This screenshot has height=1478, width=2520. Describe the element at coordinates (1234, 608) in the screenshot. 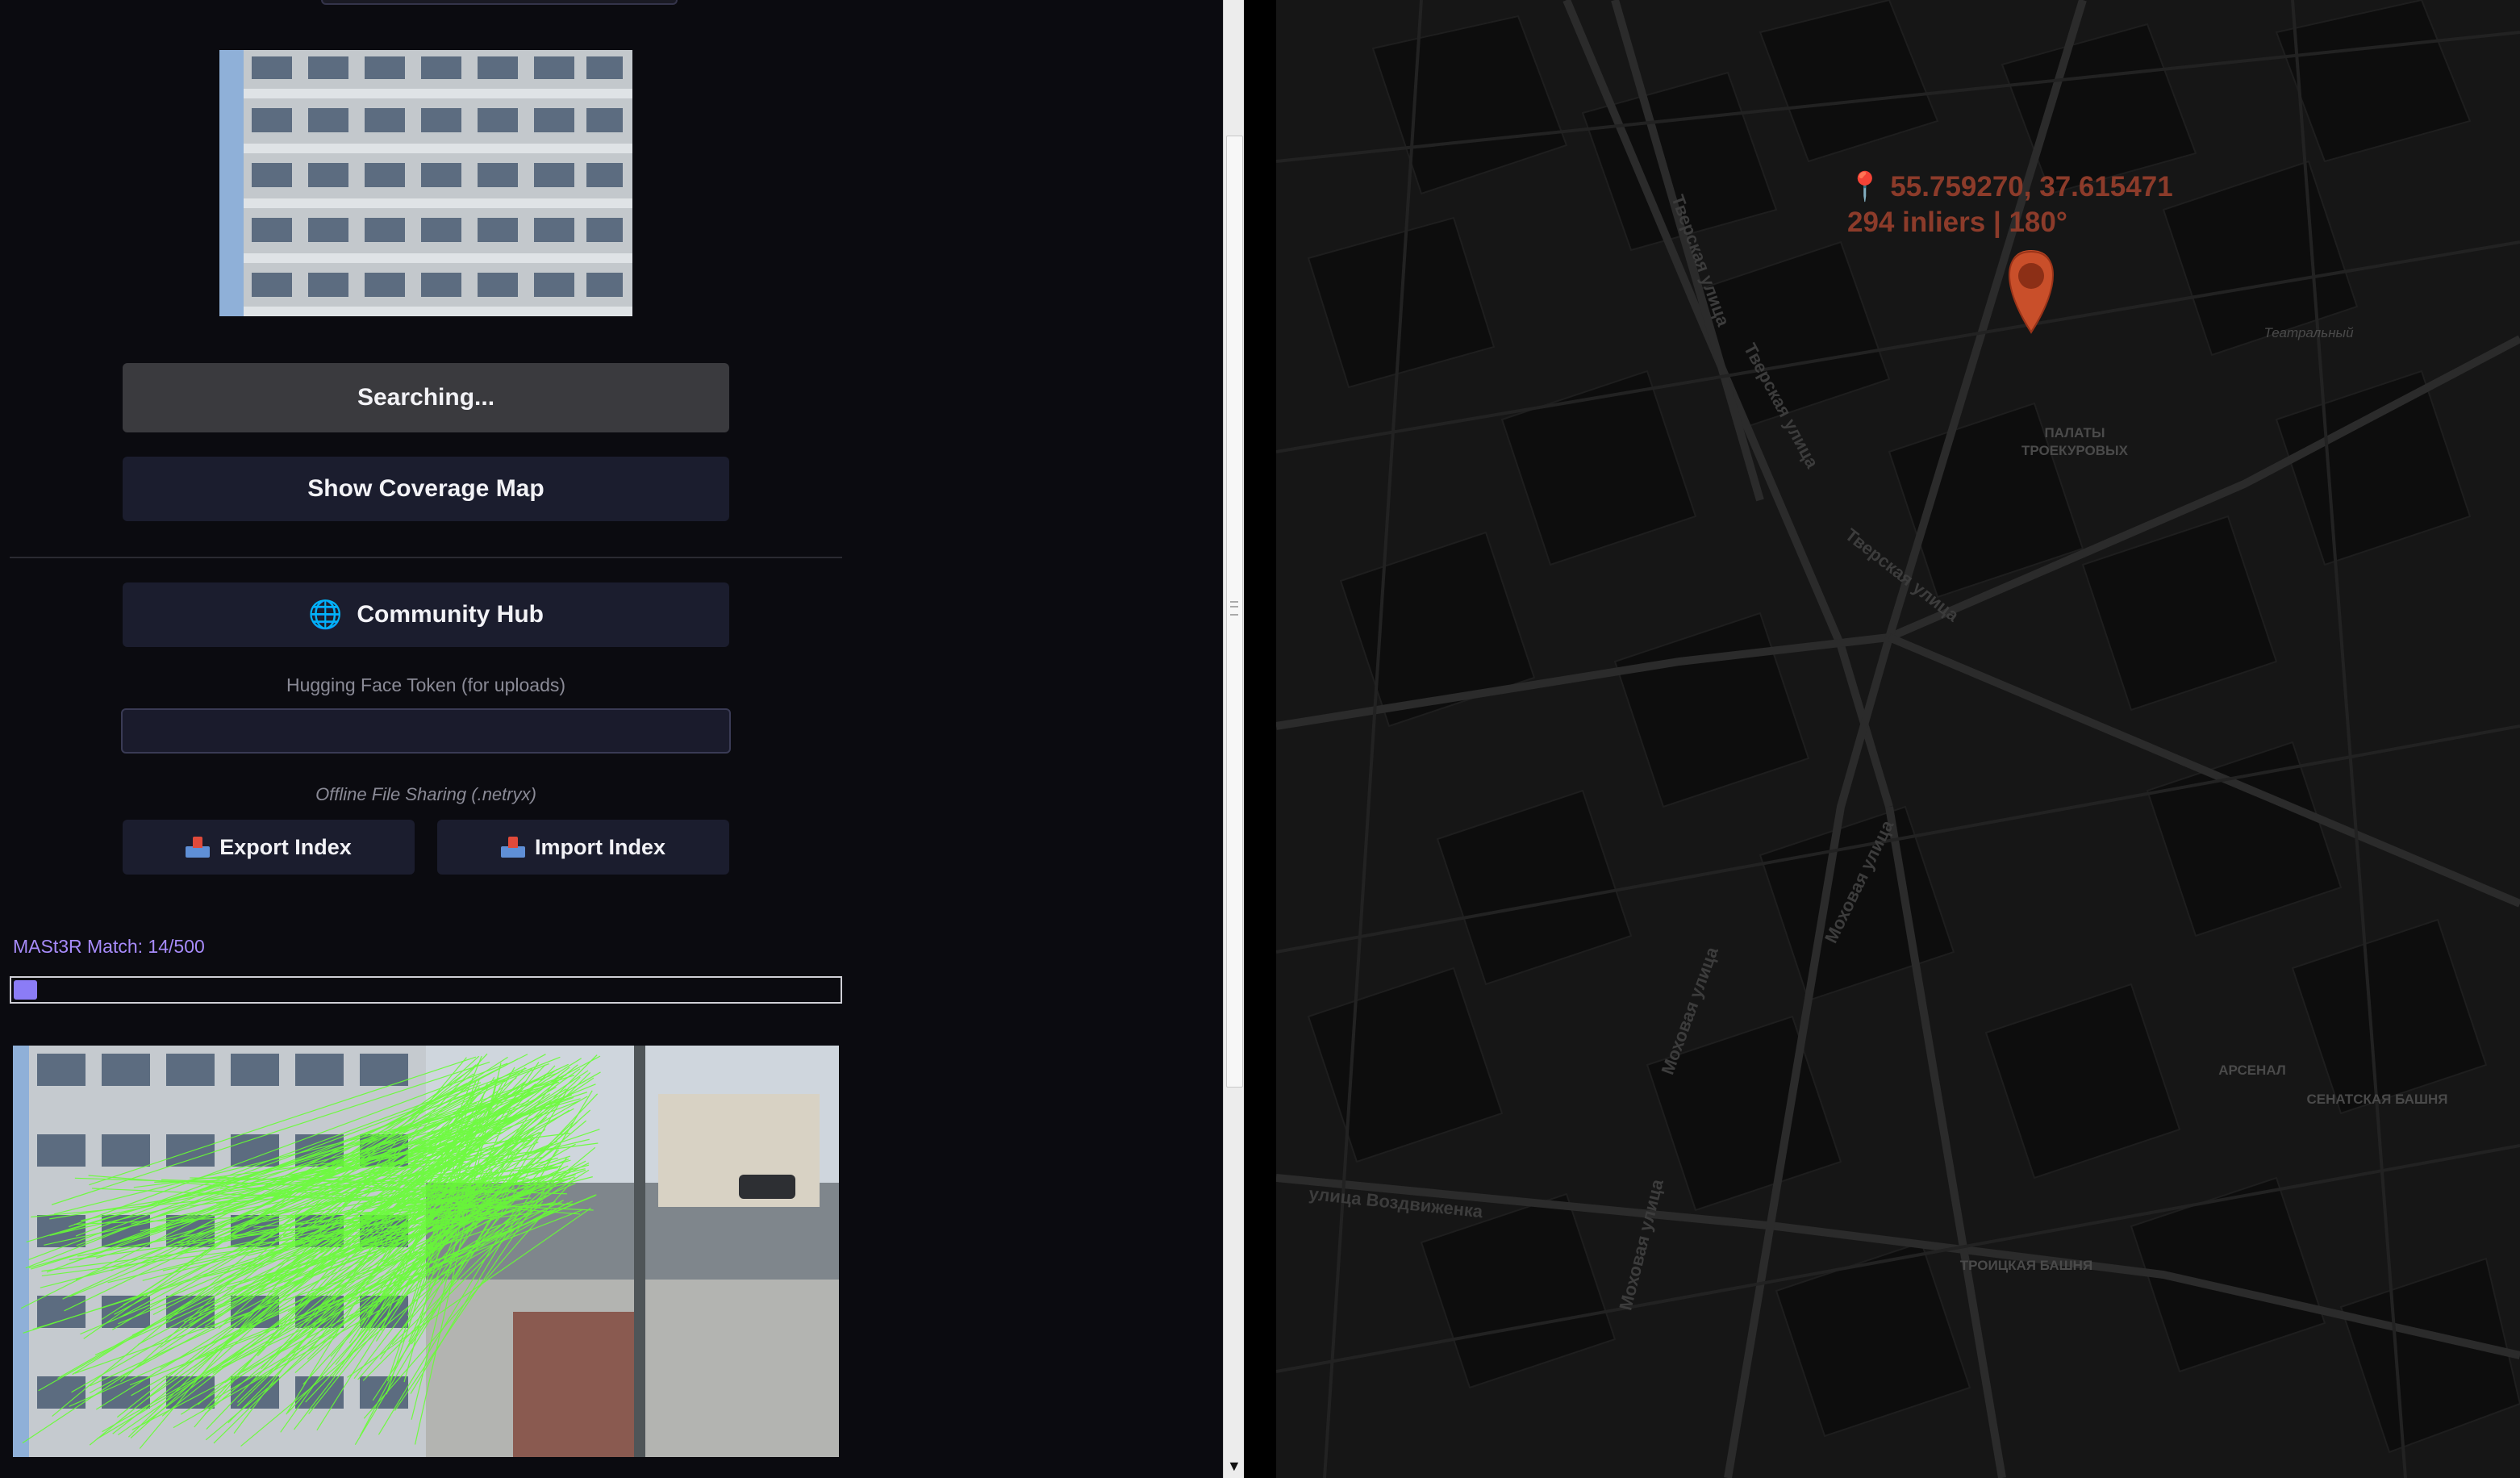

I see `scrollbar-grip-icon` at that location.